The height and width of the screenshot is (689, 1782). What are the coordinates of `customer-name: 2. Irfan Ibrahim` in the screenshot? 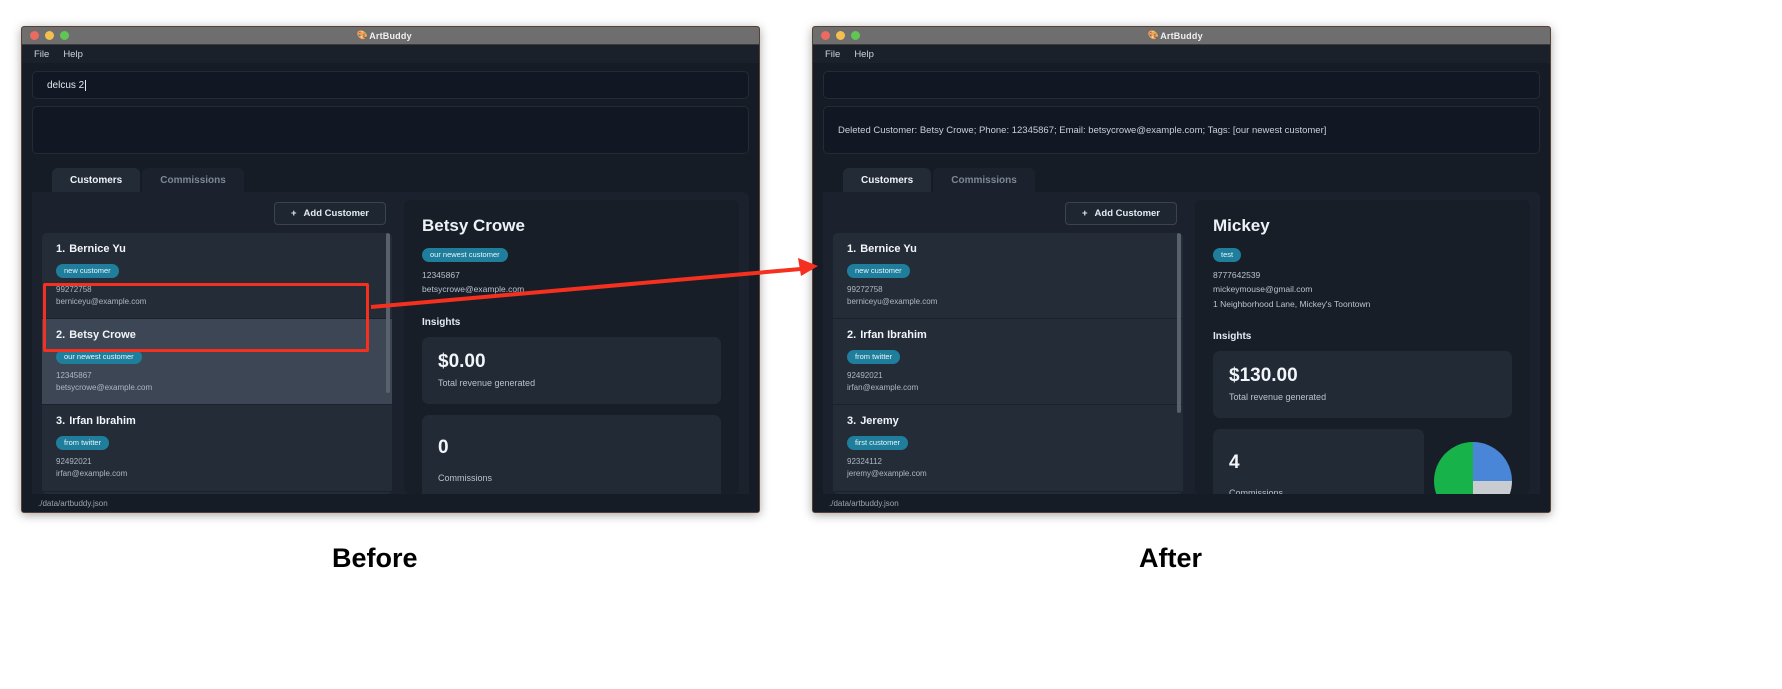 It's located at (1008, 335).